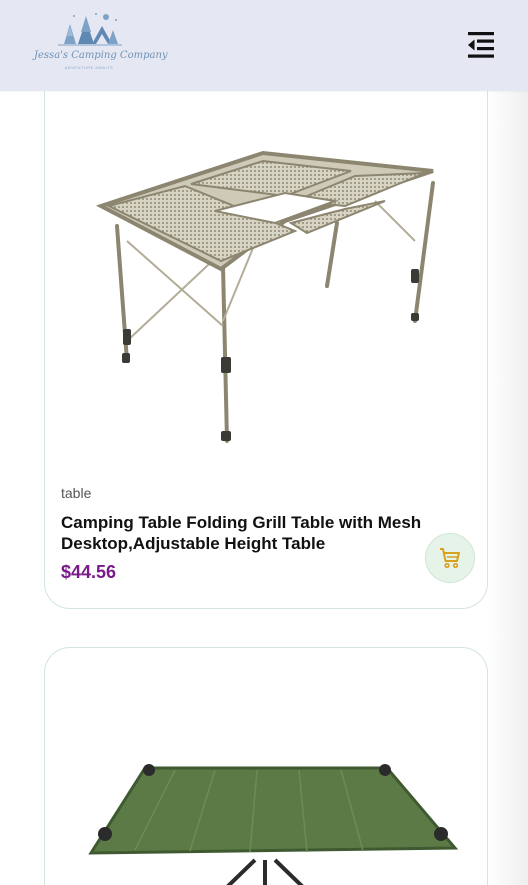  I want to click on menu-collapse-icon, so click(481, 45).